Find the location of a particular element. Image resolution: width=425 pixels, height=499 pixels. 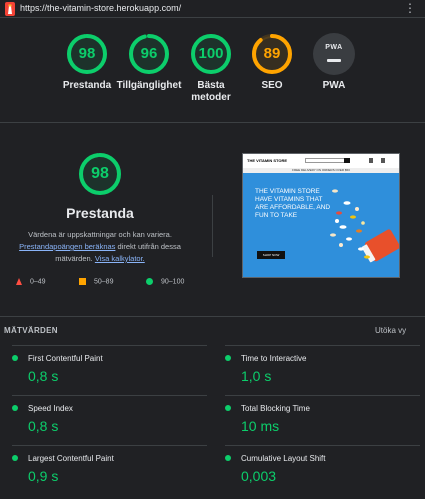

metric-value: 0,9 s is located at coordinates (43, 476).